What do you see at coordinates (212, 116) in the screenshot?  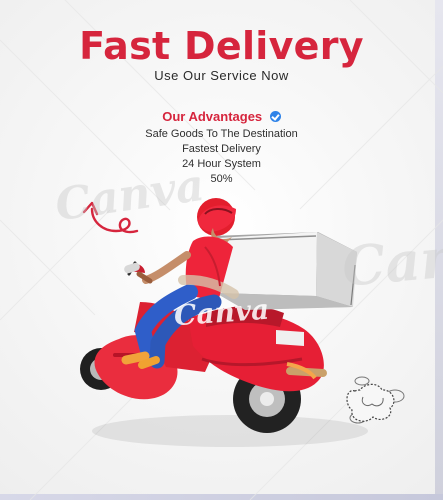 I see `advantages-title: Our Advantages` at bounding box center [212, 116].